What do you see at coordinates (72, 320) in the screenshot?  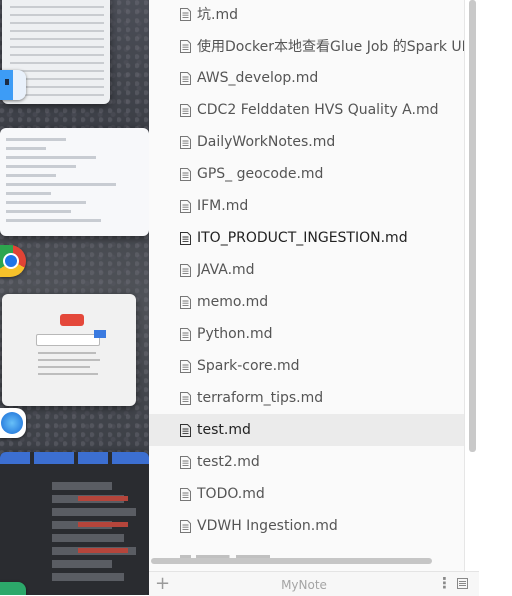 I see `search-logo` at bounding box center [72, 320].